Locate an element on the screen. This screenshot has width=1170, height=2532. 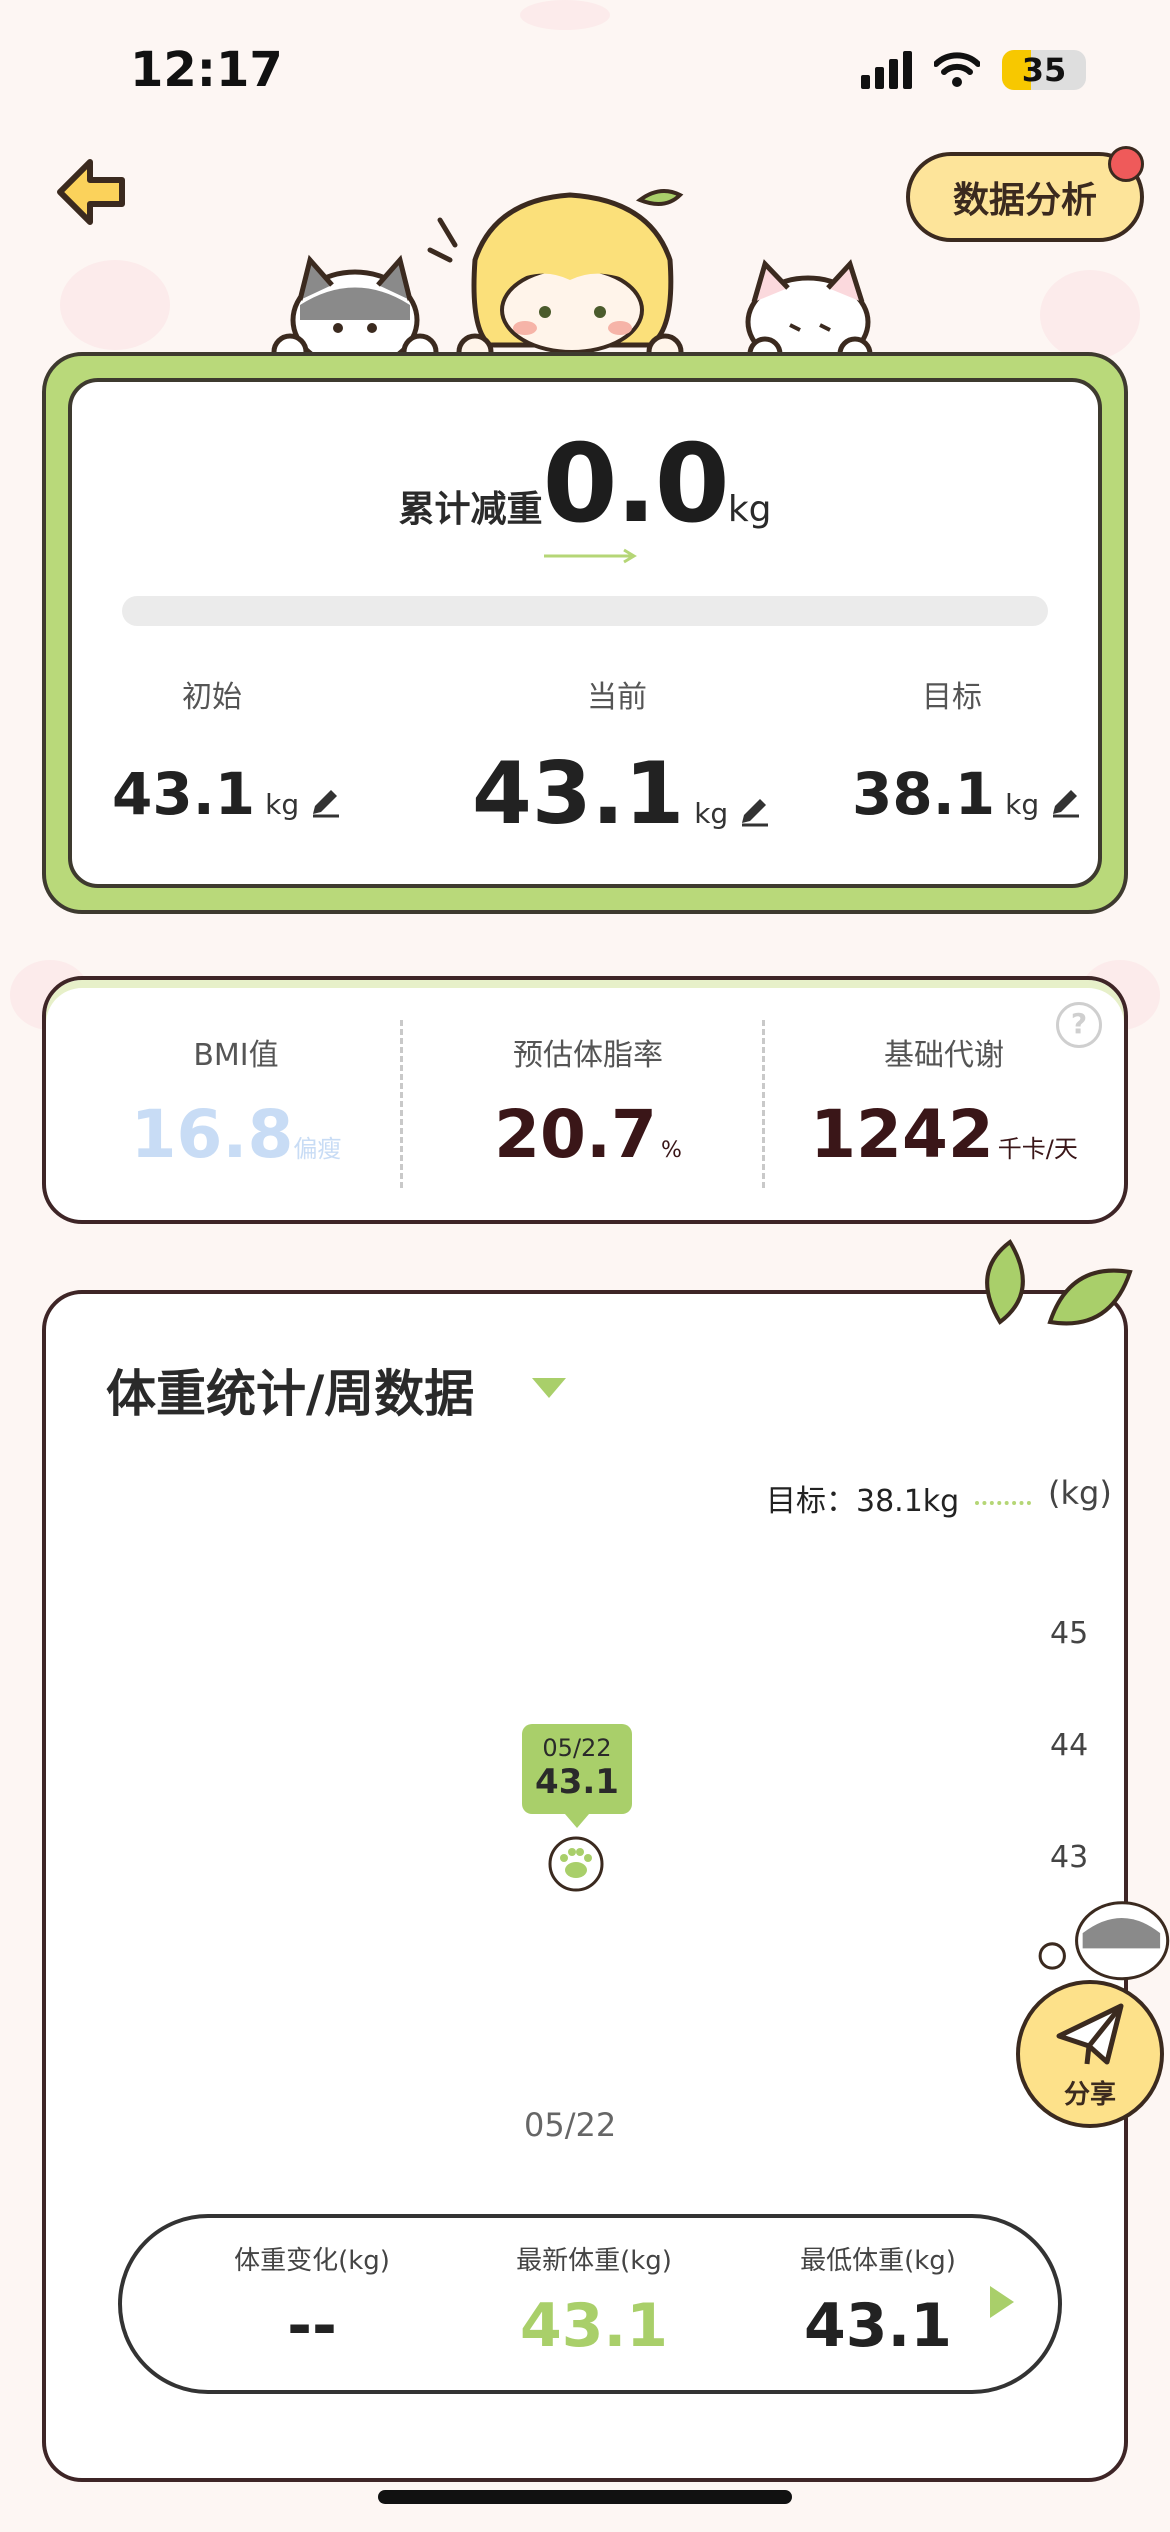
total-loss-row: 累计减重0.0kg is located at coordinates (585, 484).